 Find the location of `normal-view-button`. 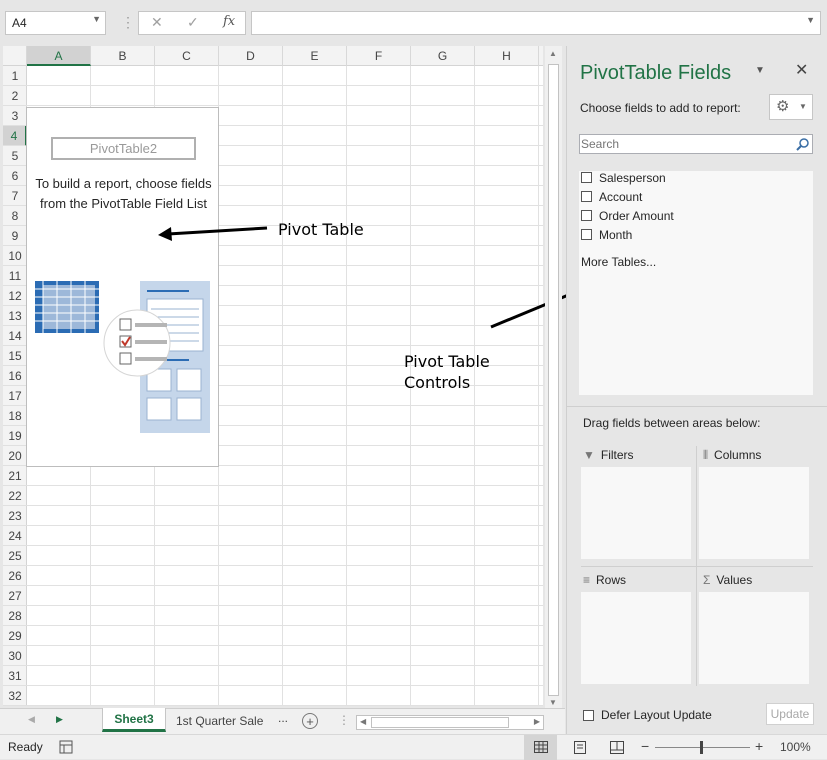

normal-view-button is located at coordinates (540, 747).